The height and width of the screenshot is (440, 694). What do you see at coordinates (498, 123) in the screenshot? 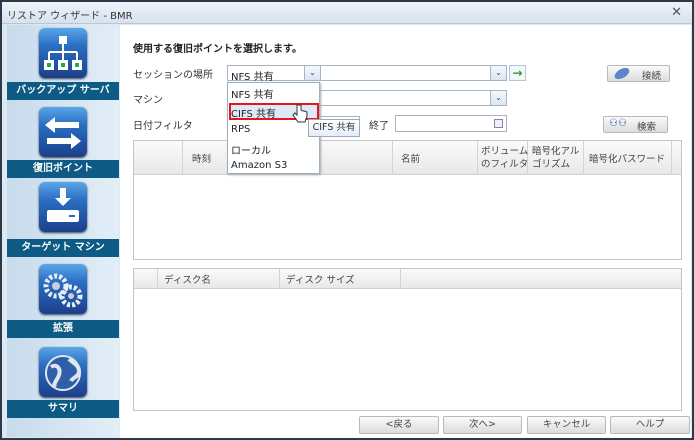
I see `calendar-icon` at bounding box center [498, 123].